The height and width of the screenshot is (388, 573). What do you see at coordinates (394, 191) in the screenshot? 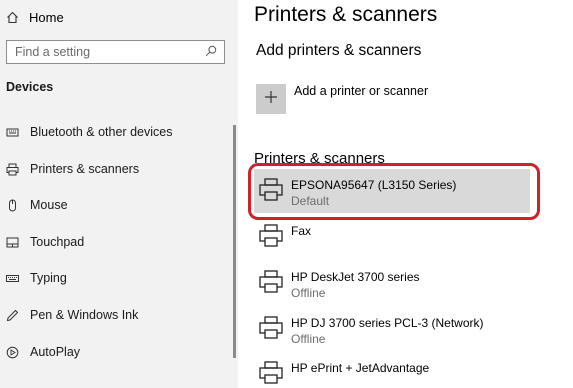
I see `highlight-annotation` at bounding box center [394, 191].